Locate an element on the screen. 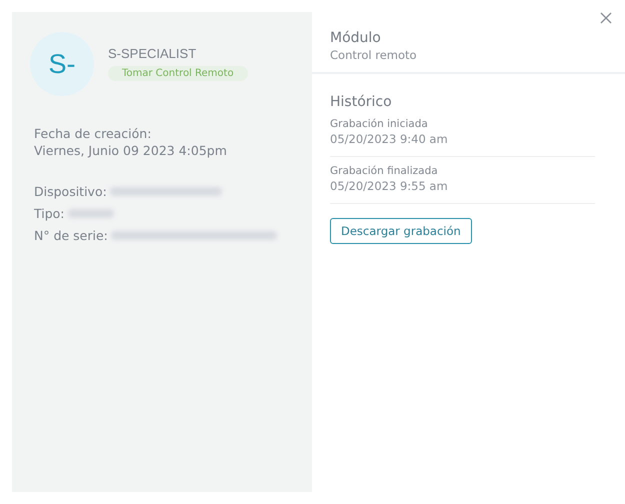 This screenshot has height=504, width=625. download-button: Descargar grabación is located at coordinates (401, 231).